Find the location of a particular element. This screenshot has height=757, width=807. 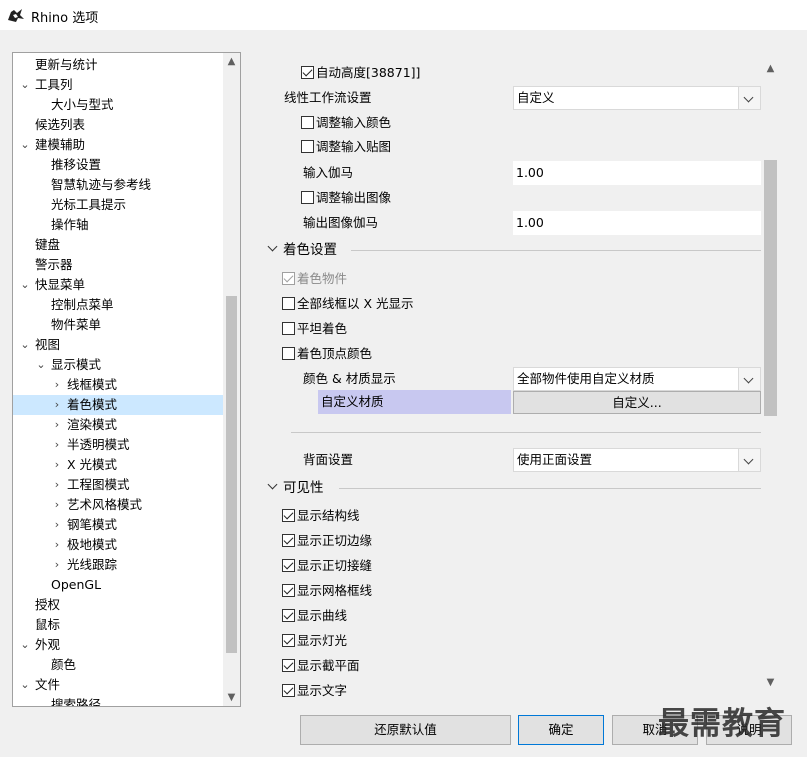

input-gamma-field: 1.00 is located at coordinates (637, 173).